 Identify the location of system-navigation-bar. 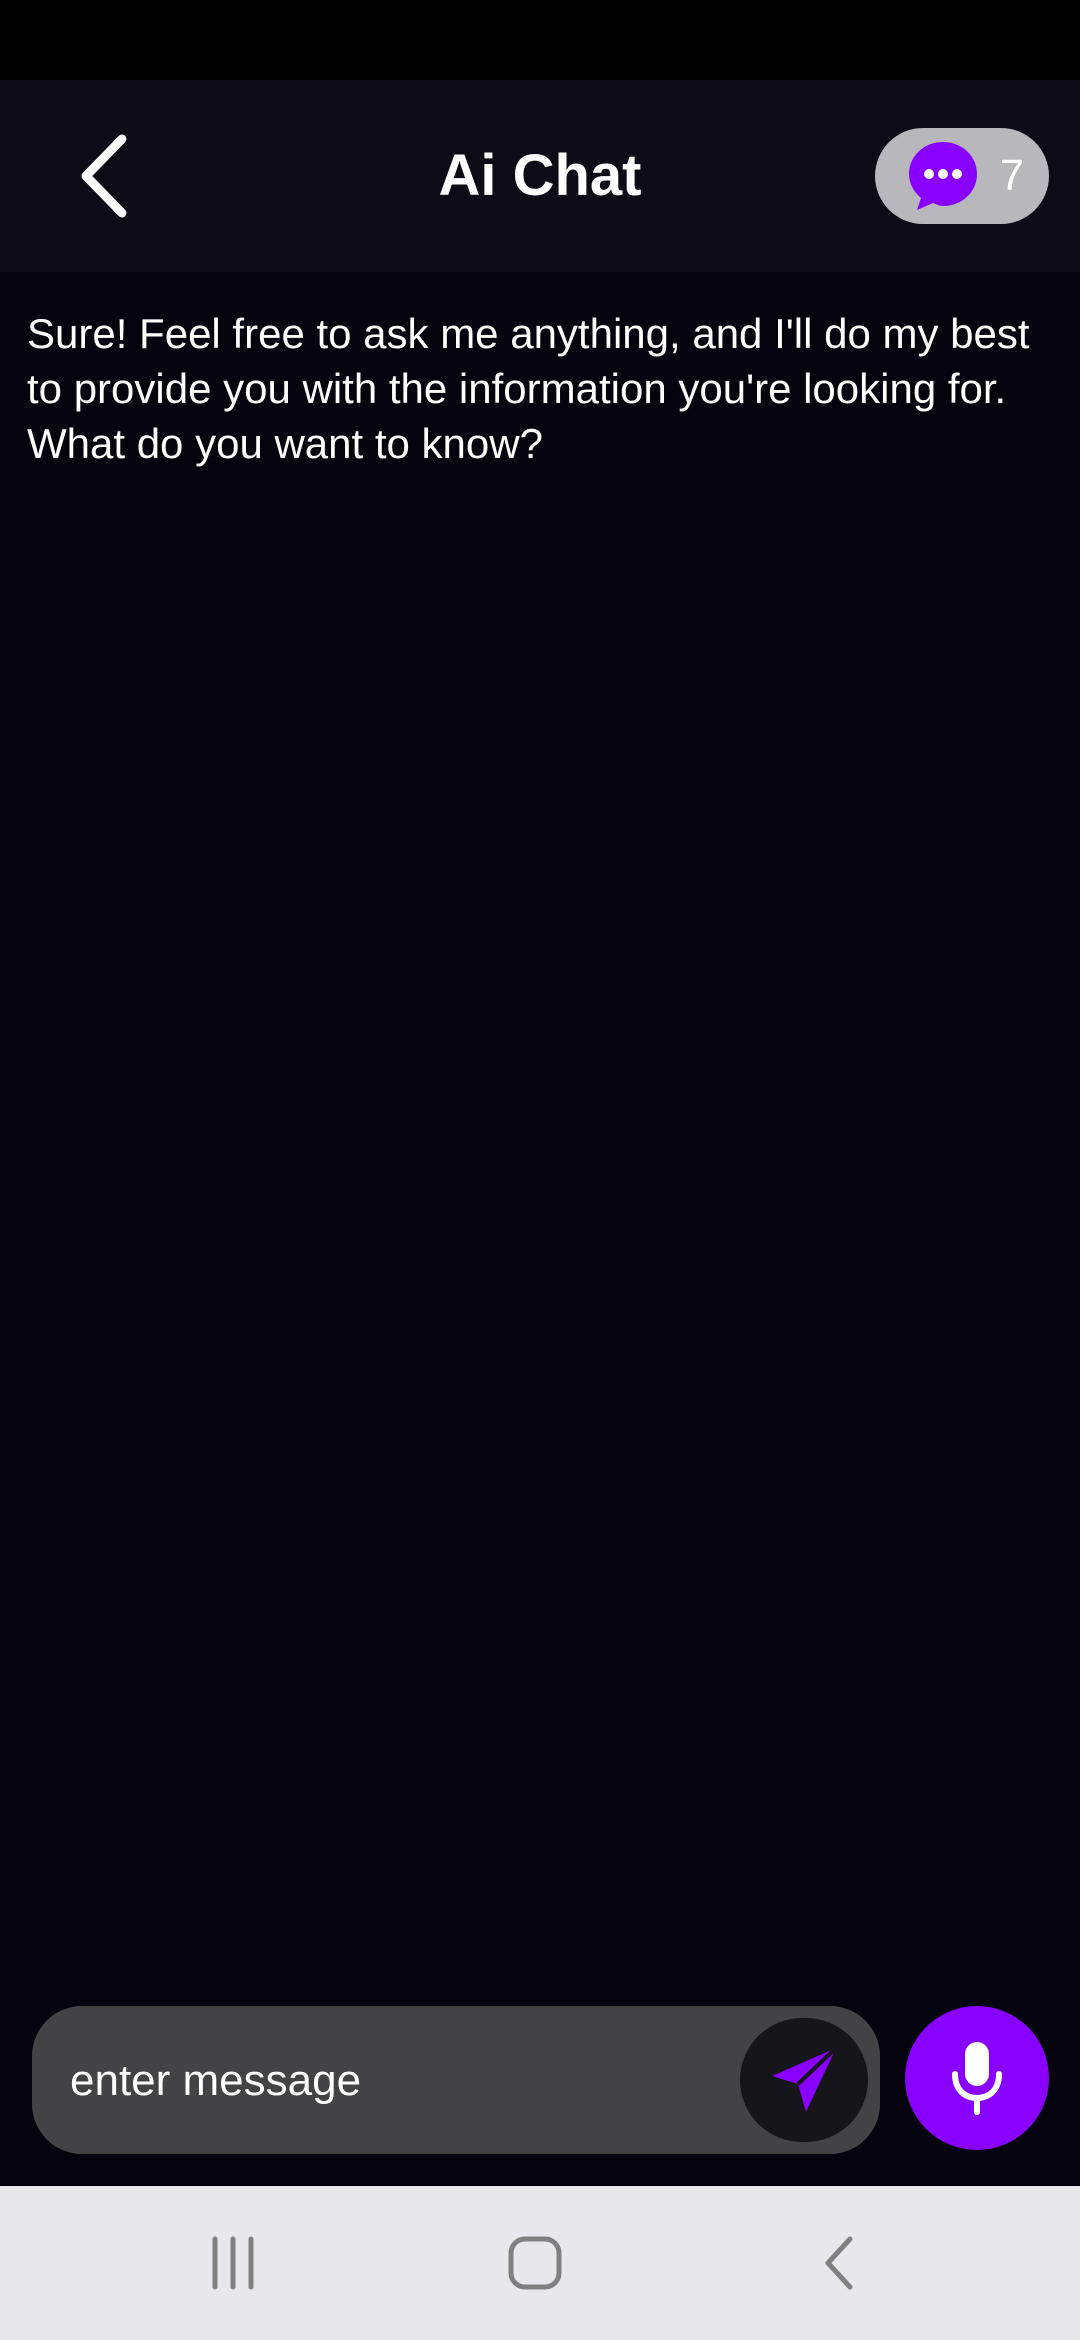
(540, 2263).